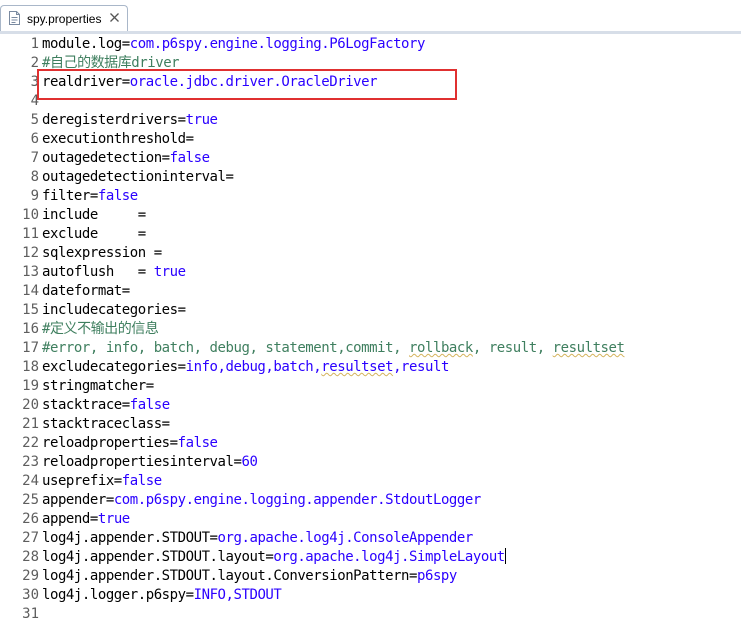  What do you see at coordinates (30, 310) in the screenshot?
I see `line-number: 15` at bounding box center [30, 310].